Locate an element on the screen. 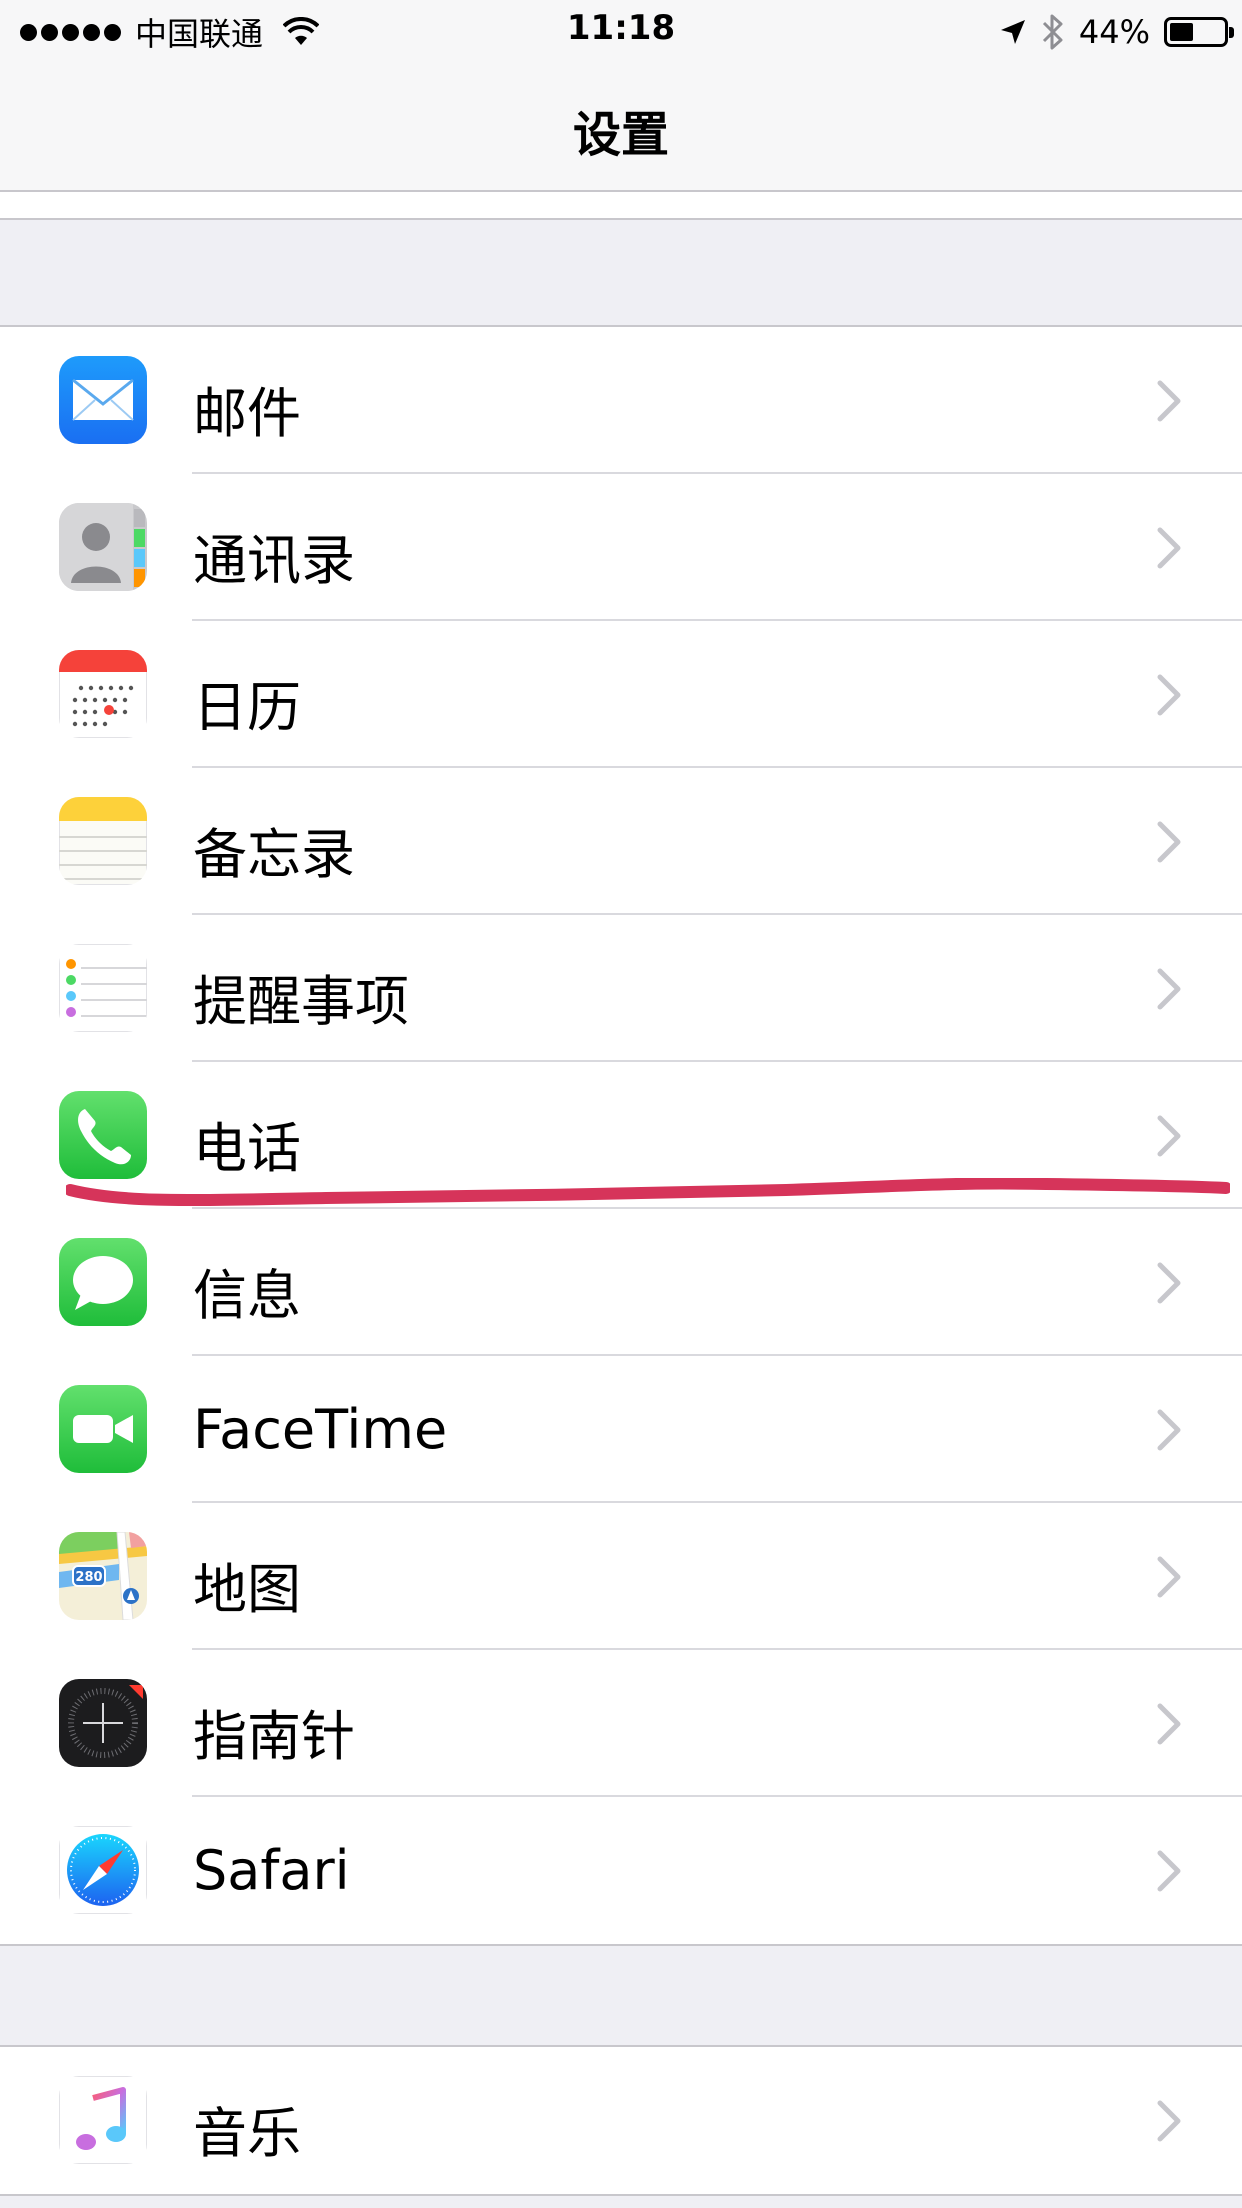 This screenshot has width=1242, height=2208. settings-row-label: 电话 is located at coordinates (247, 1148).